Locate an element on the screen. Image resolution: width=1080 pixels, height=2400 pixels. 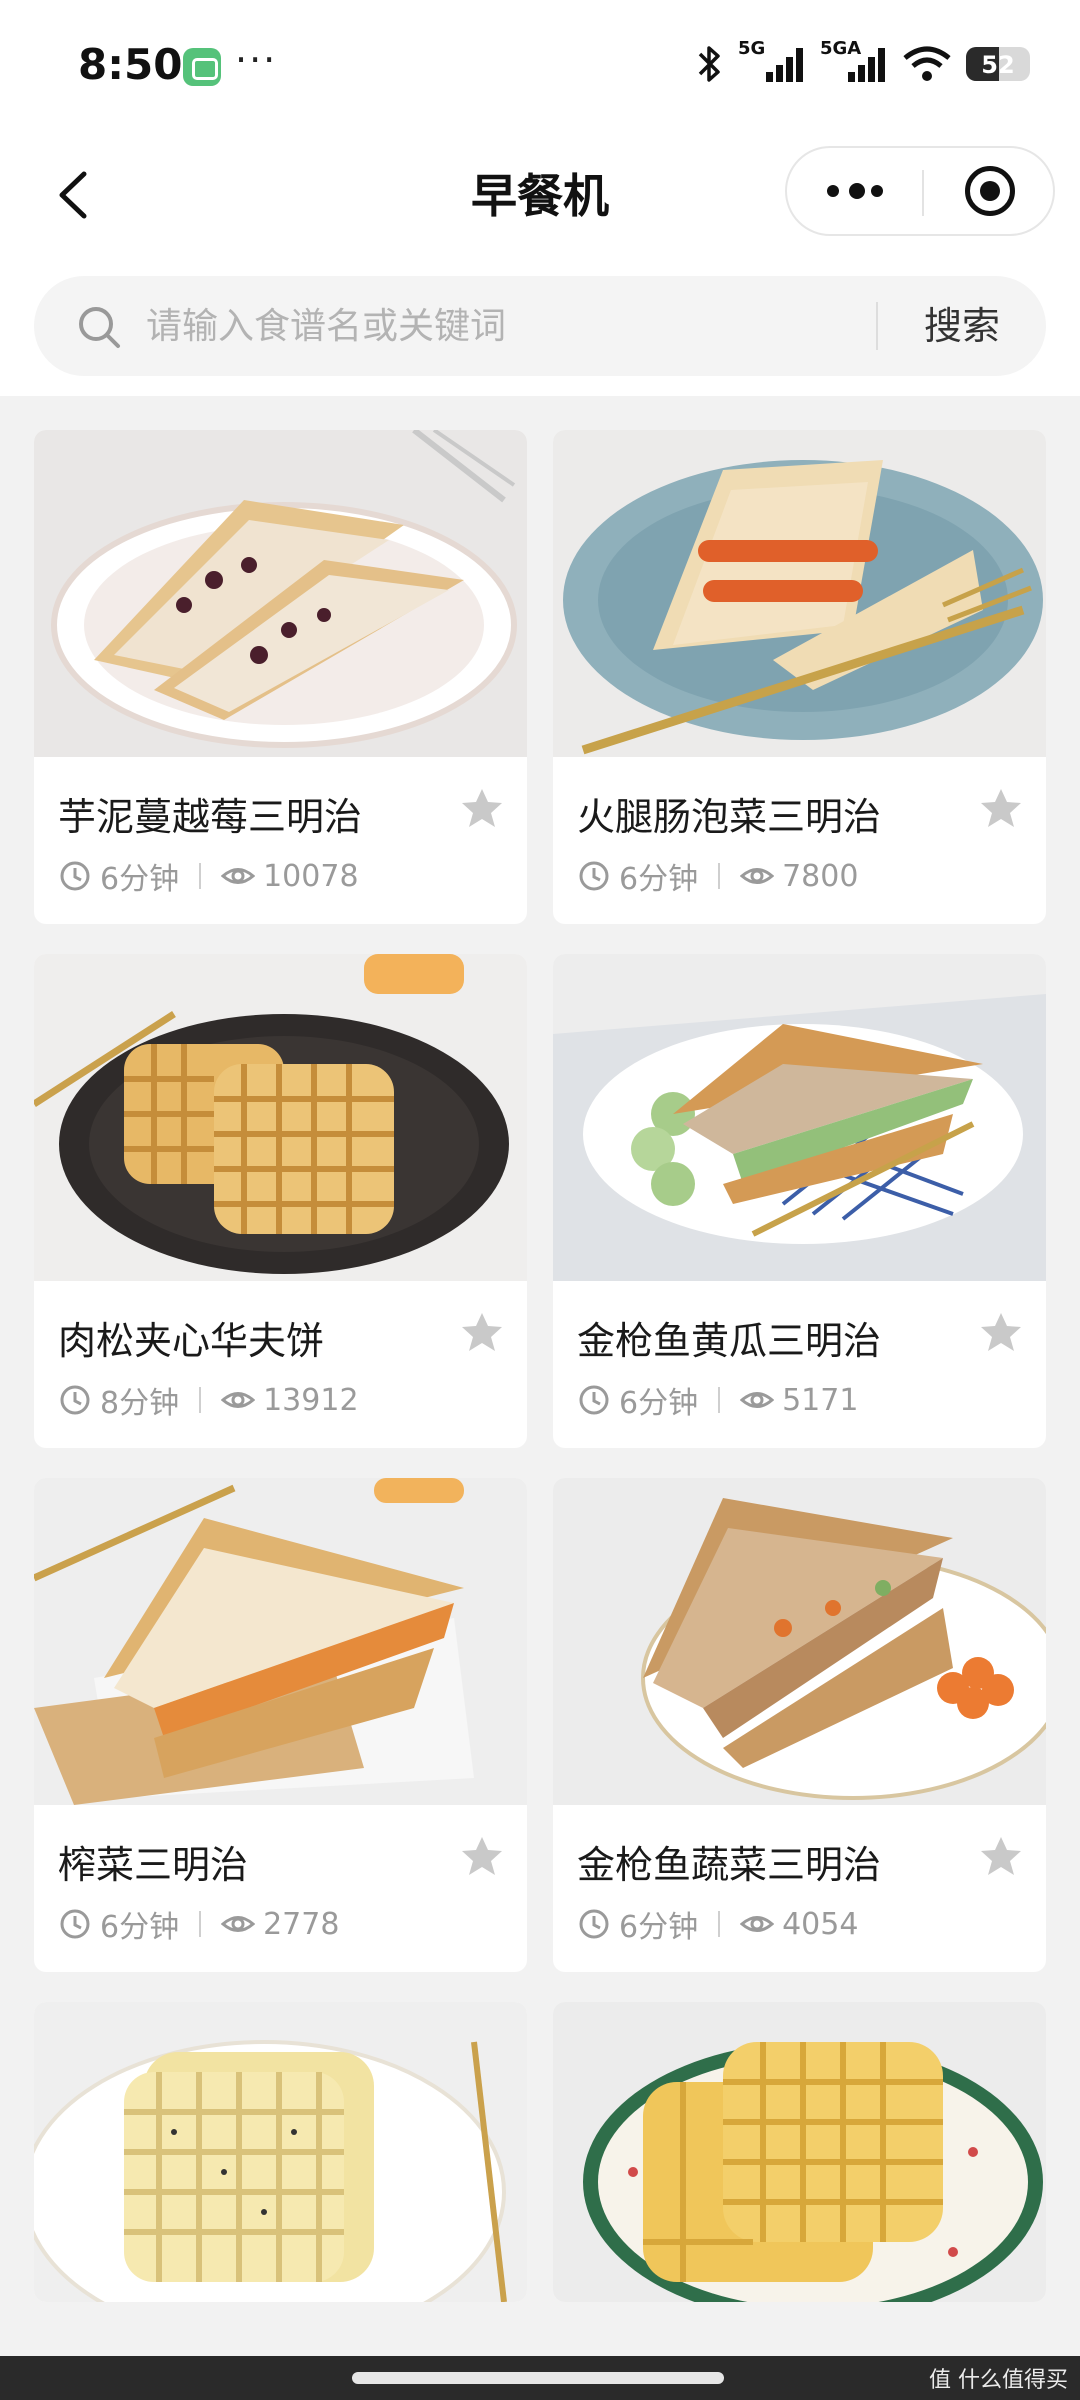
recipe-title: 金枪鱼黄瓜三明治 is located at coordinates (729, 1341).